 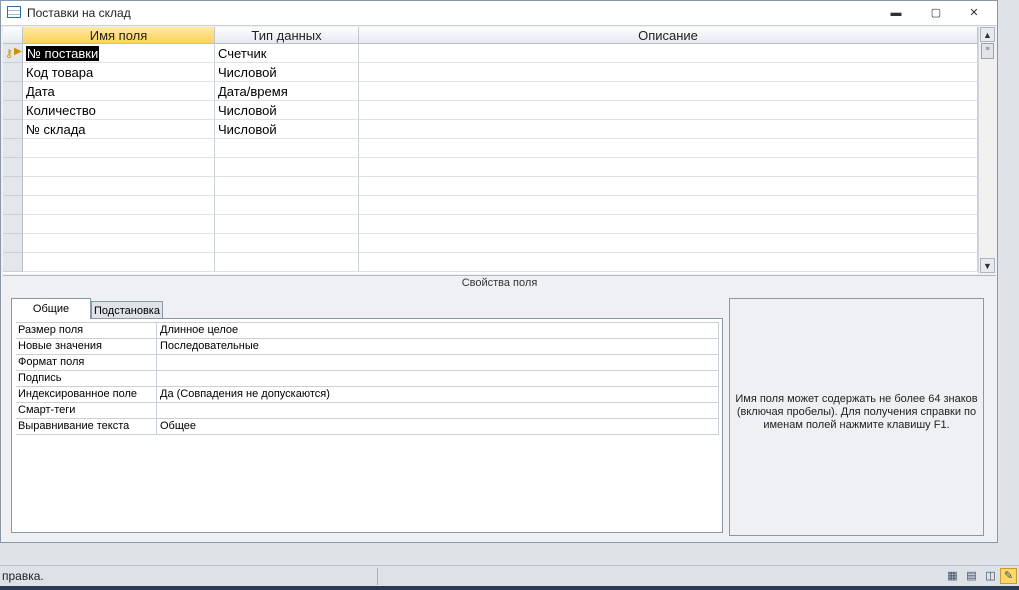 What do you see at coordinates (668, 35) in the screenshot?
I see `column-header-description: Описание` at bounding box center [668, 35].